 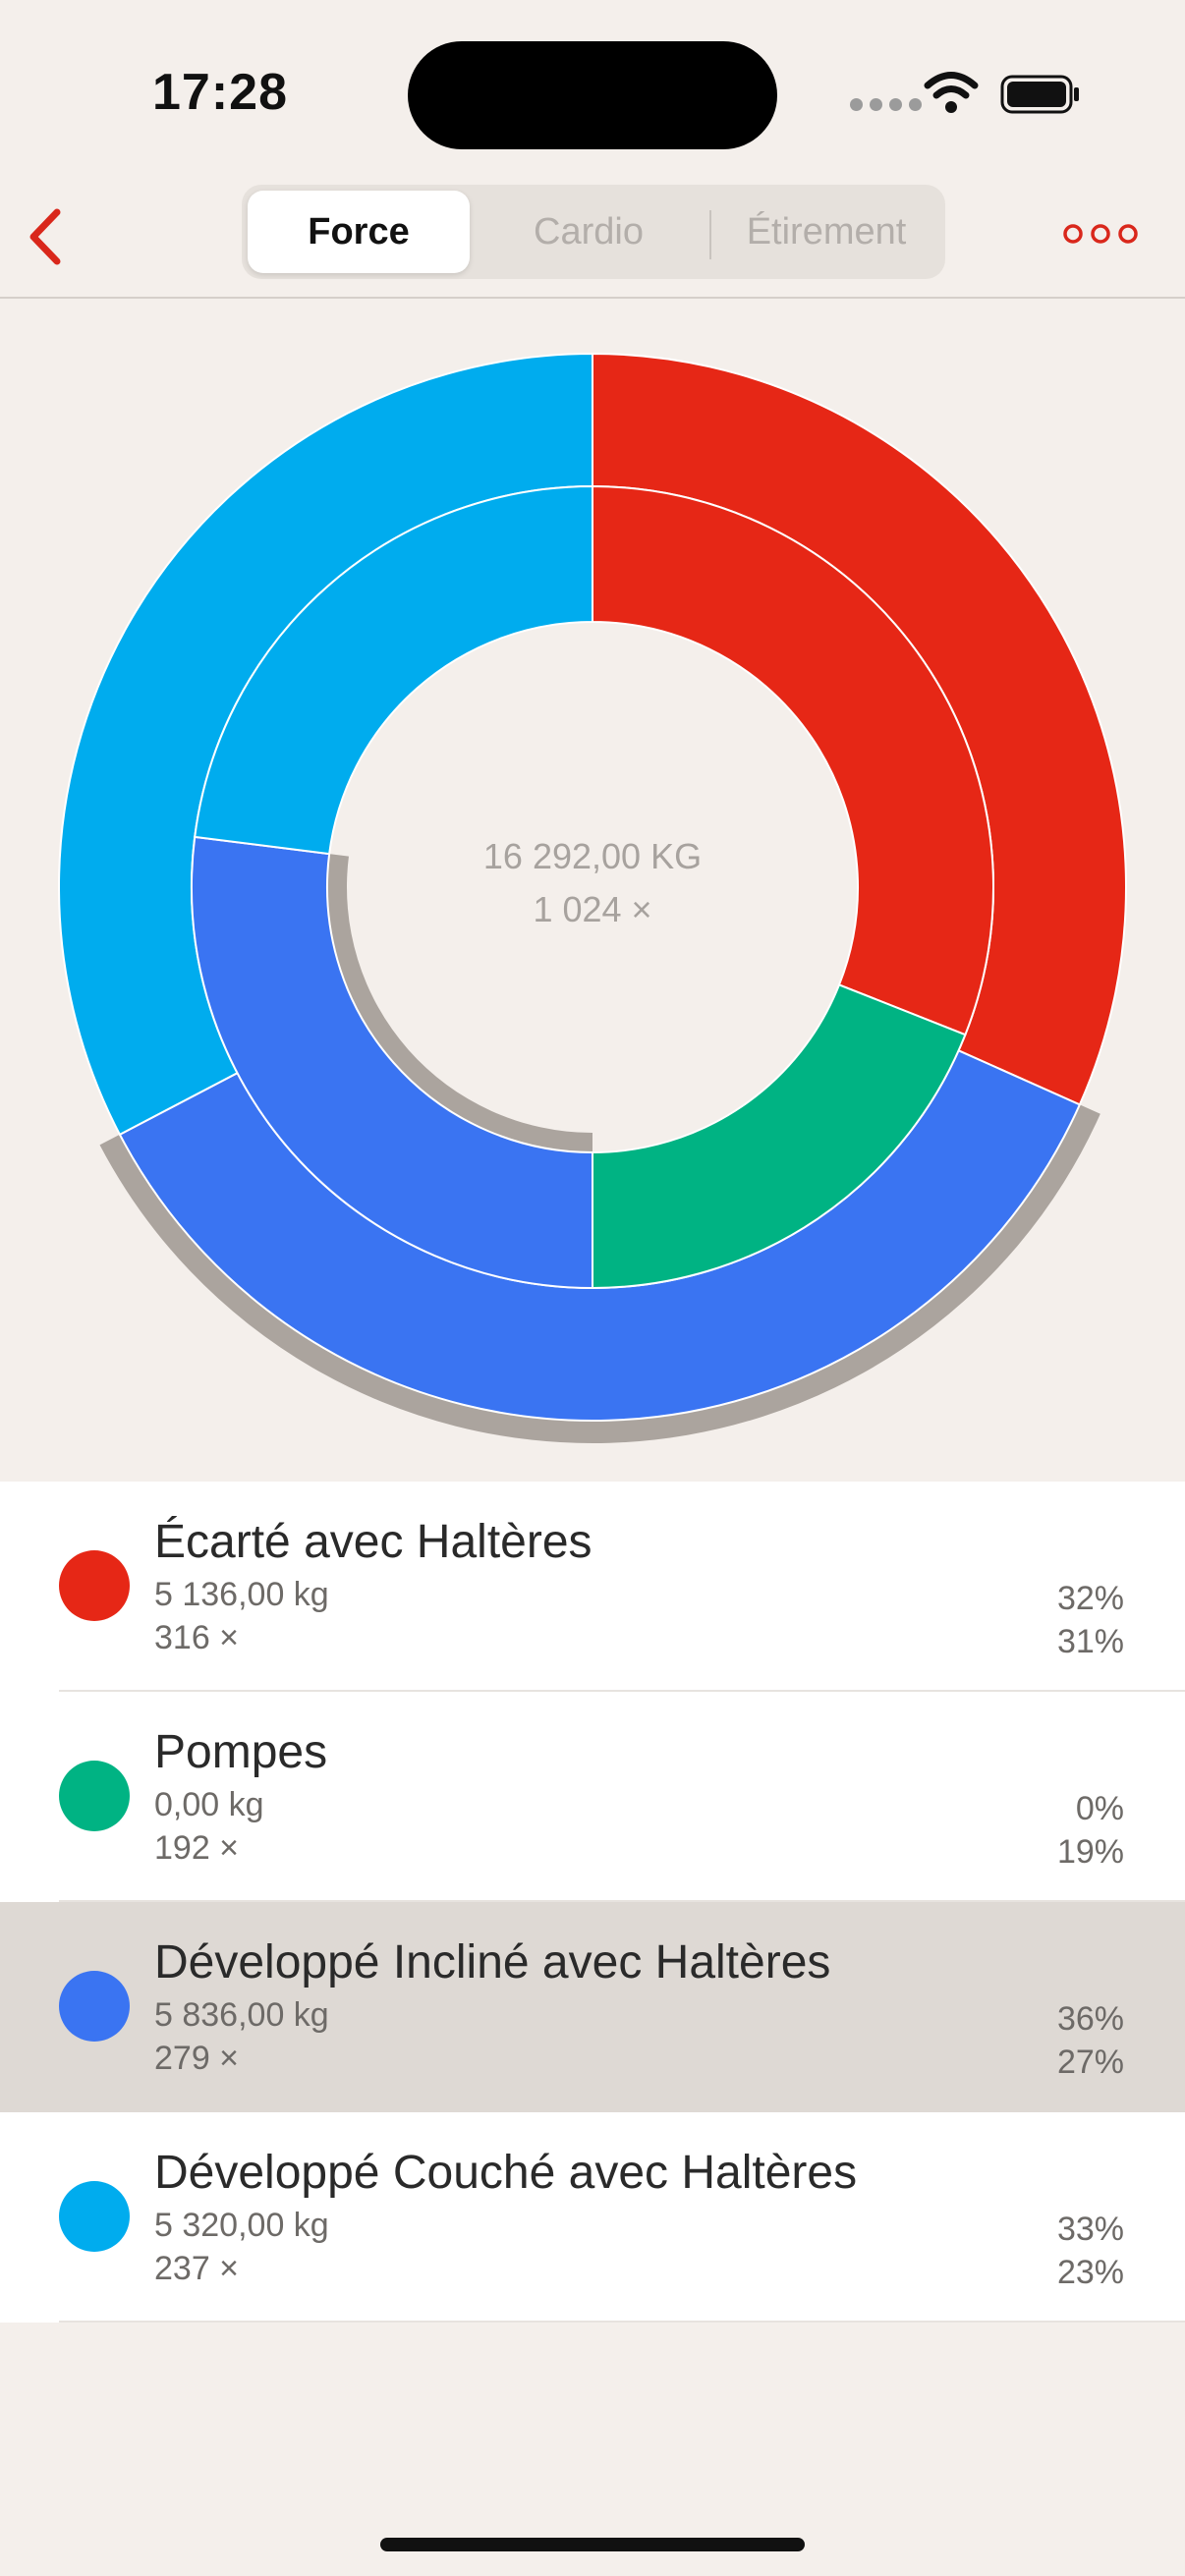 What do you see at coordinates (242, 2225) in the screenshot?
I see `exercise-weight: 5 320,00 kg` at bounding box center [242, 2225].